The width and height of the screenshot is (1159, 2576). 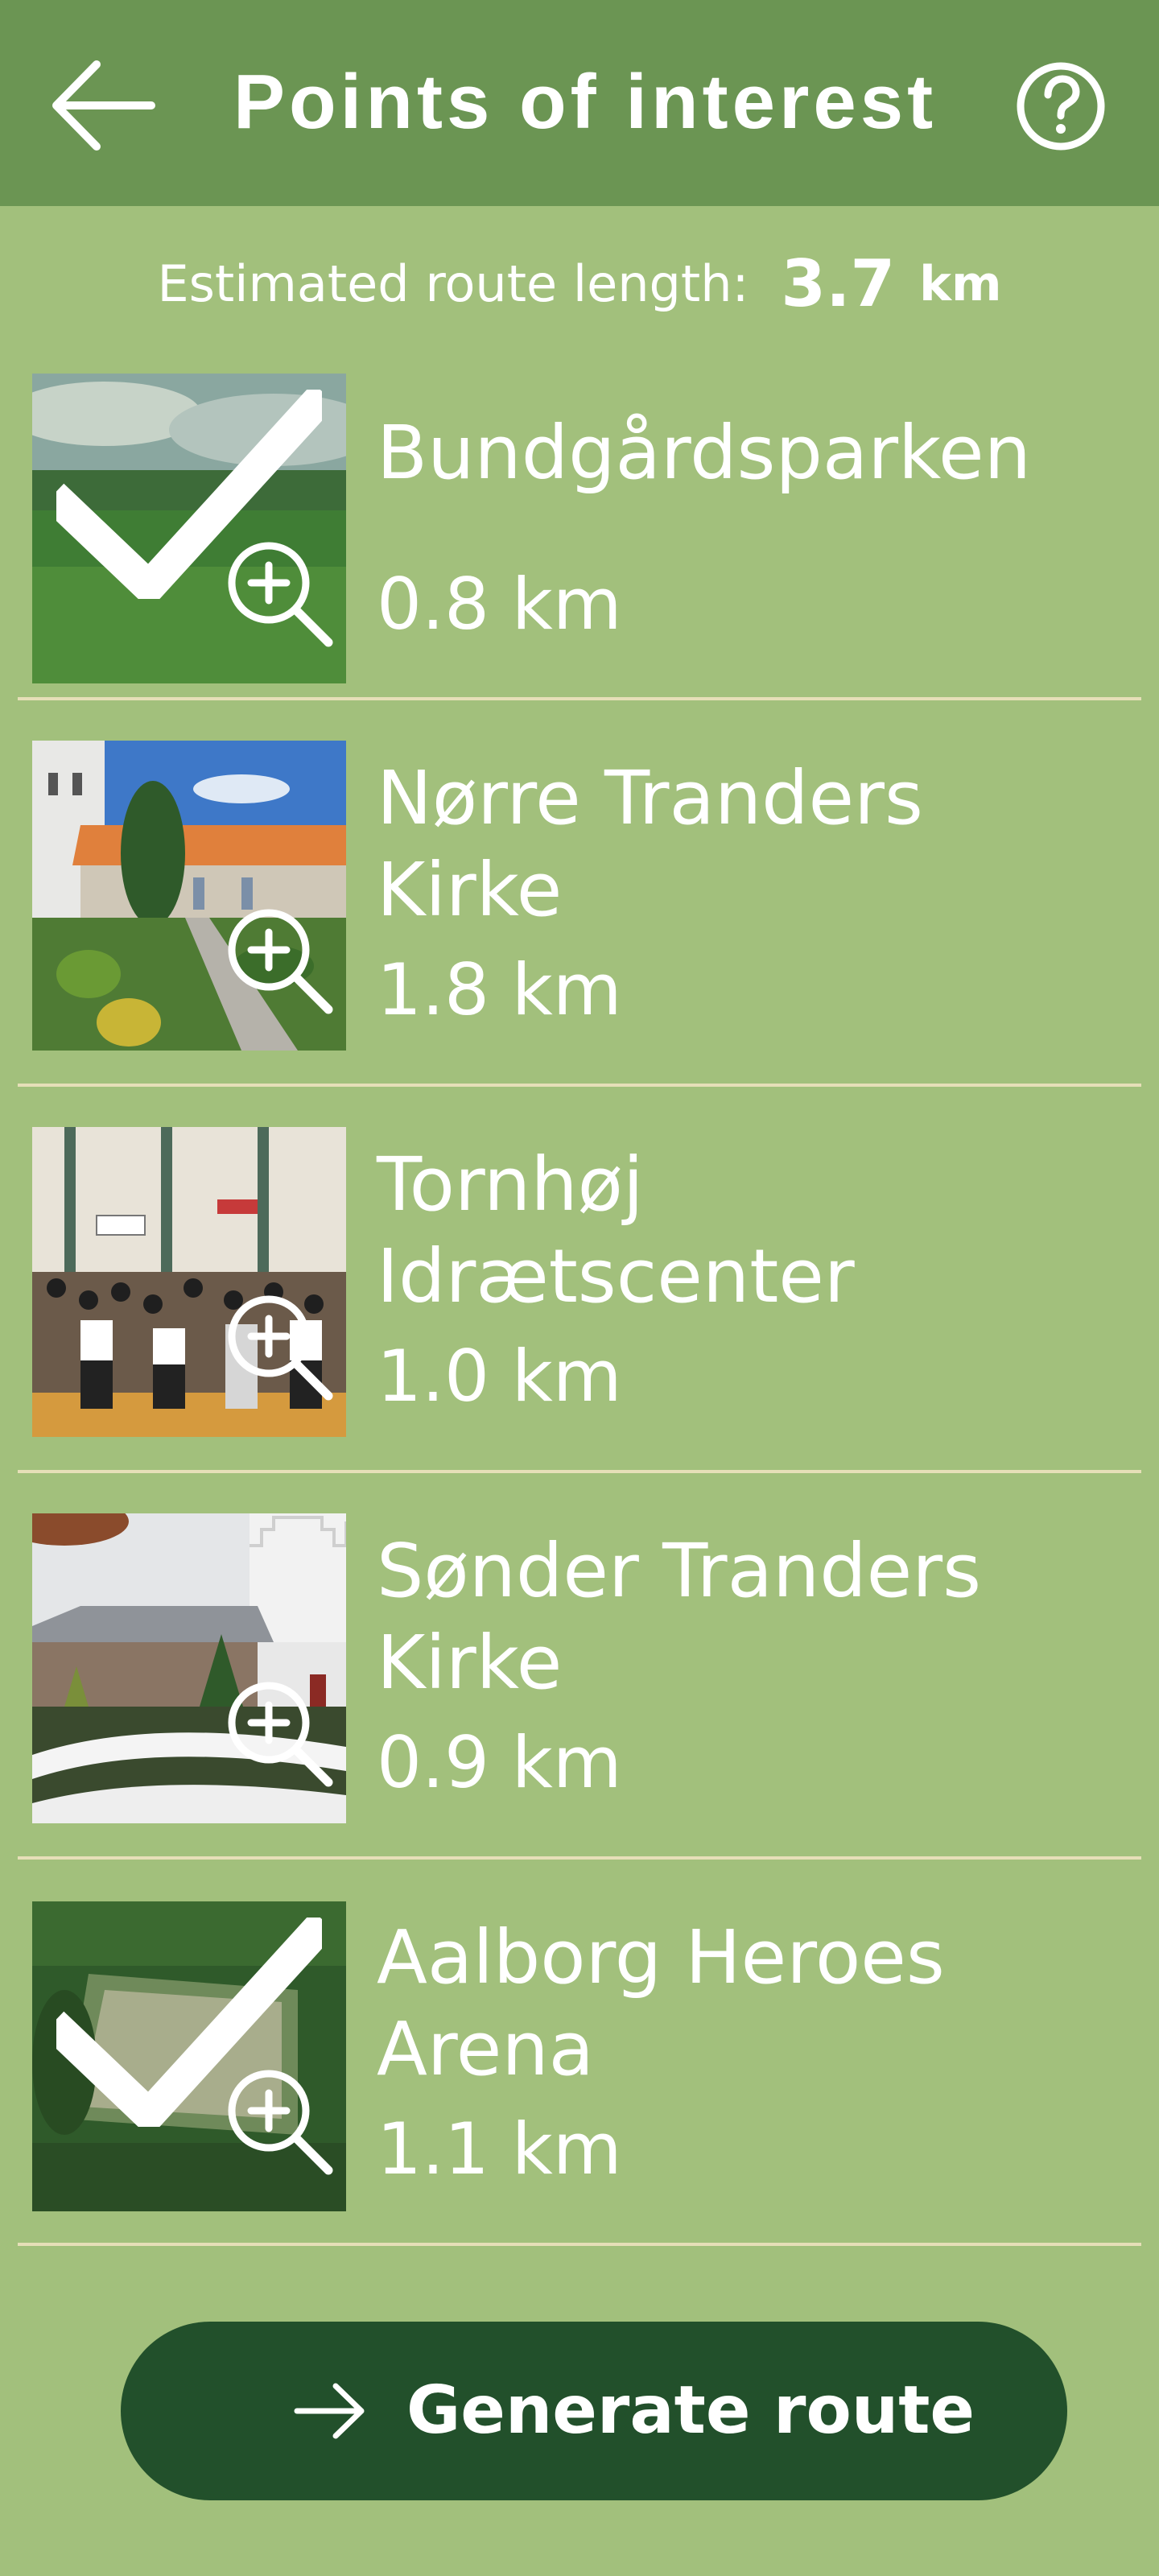 I want to click on poi-item-aalborg-heroes-arena: Aalborg Heroes Arena 1.1 km, so click(x=579, y=2061).